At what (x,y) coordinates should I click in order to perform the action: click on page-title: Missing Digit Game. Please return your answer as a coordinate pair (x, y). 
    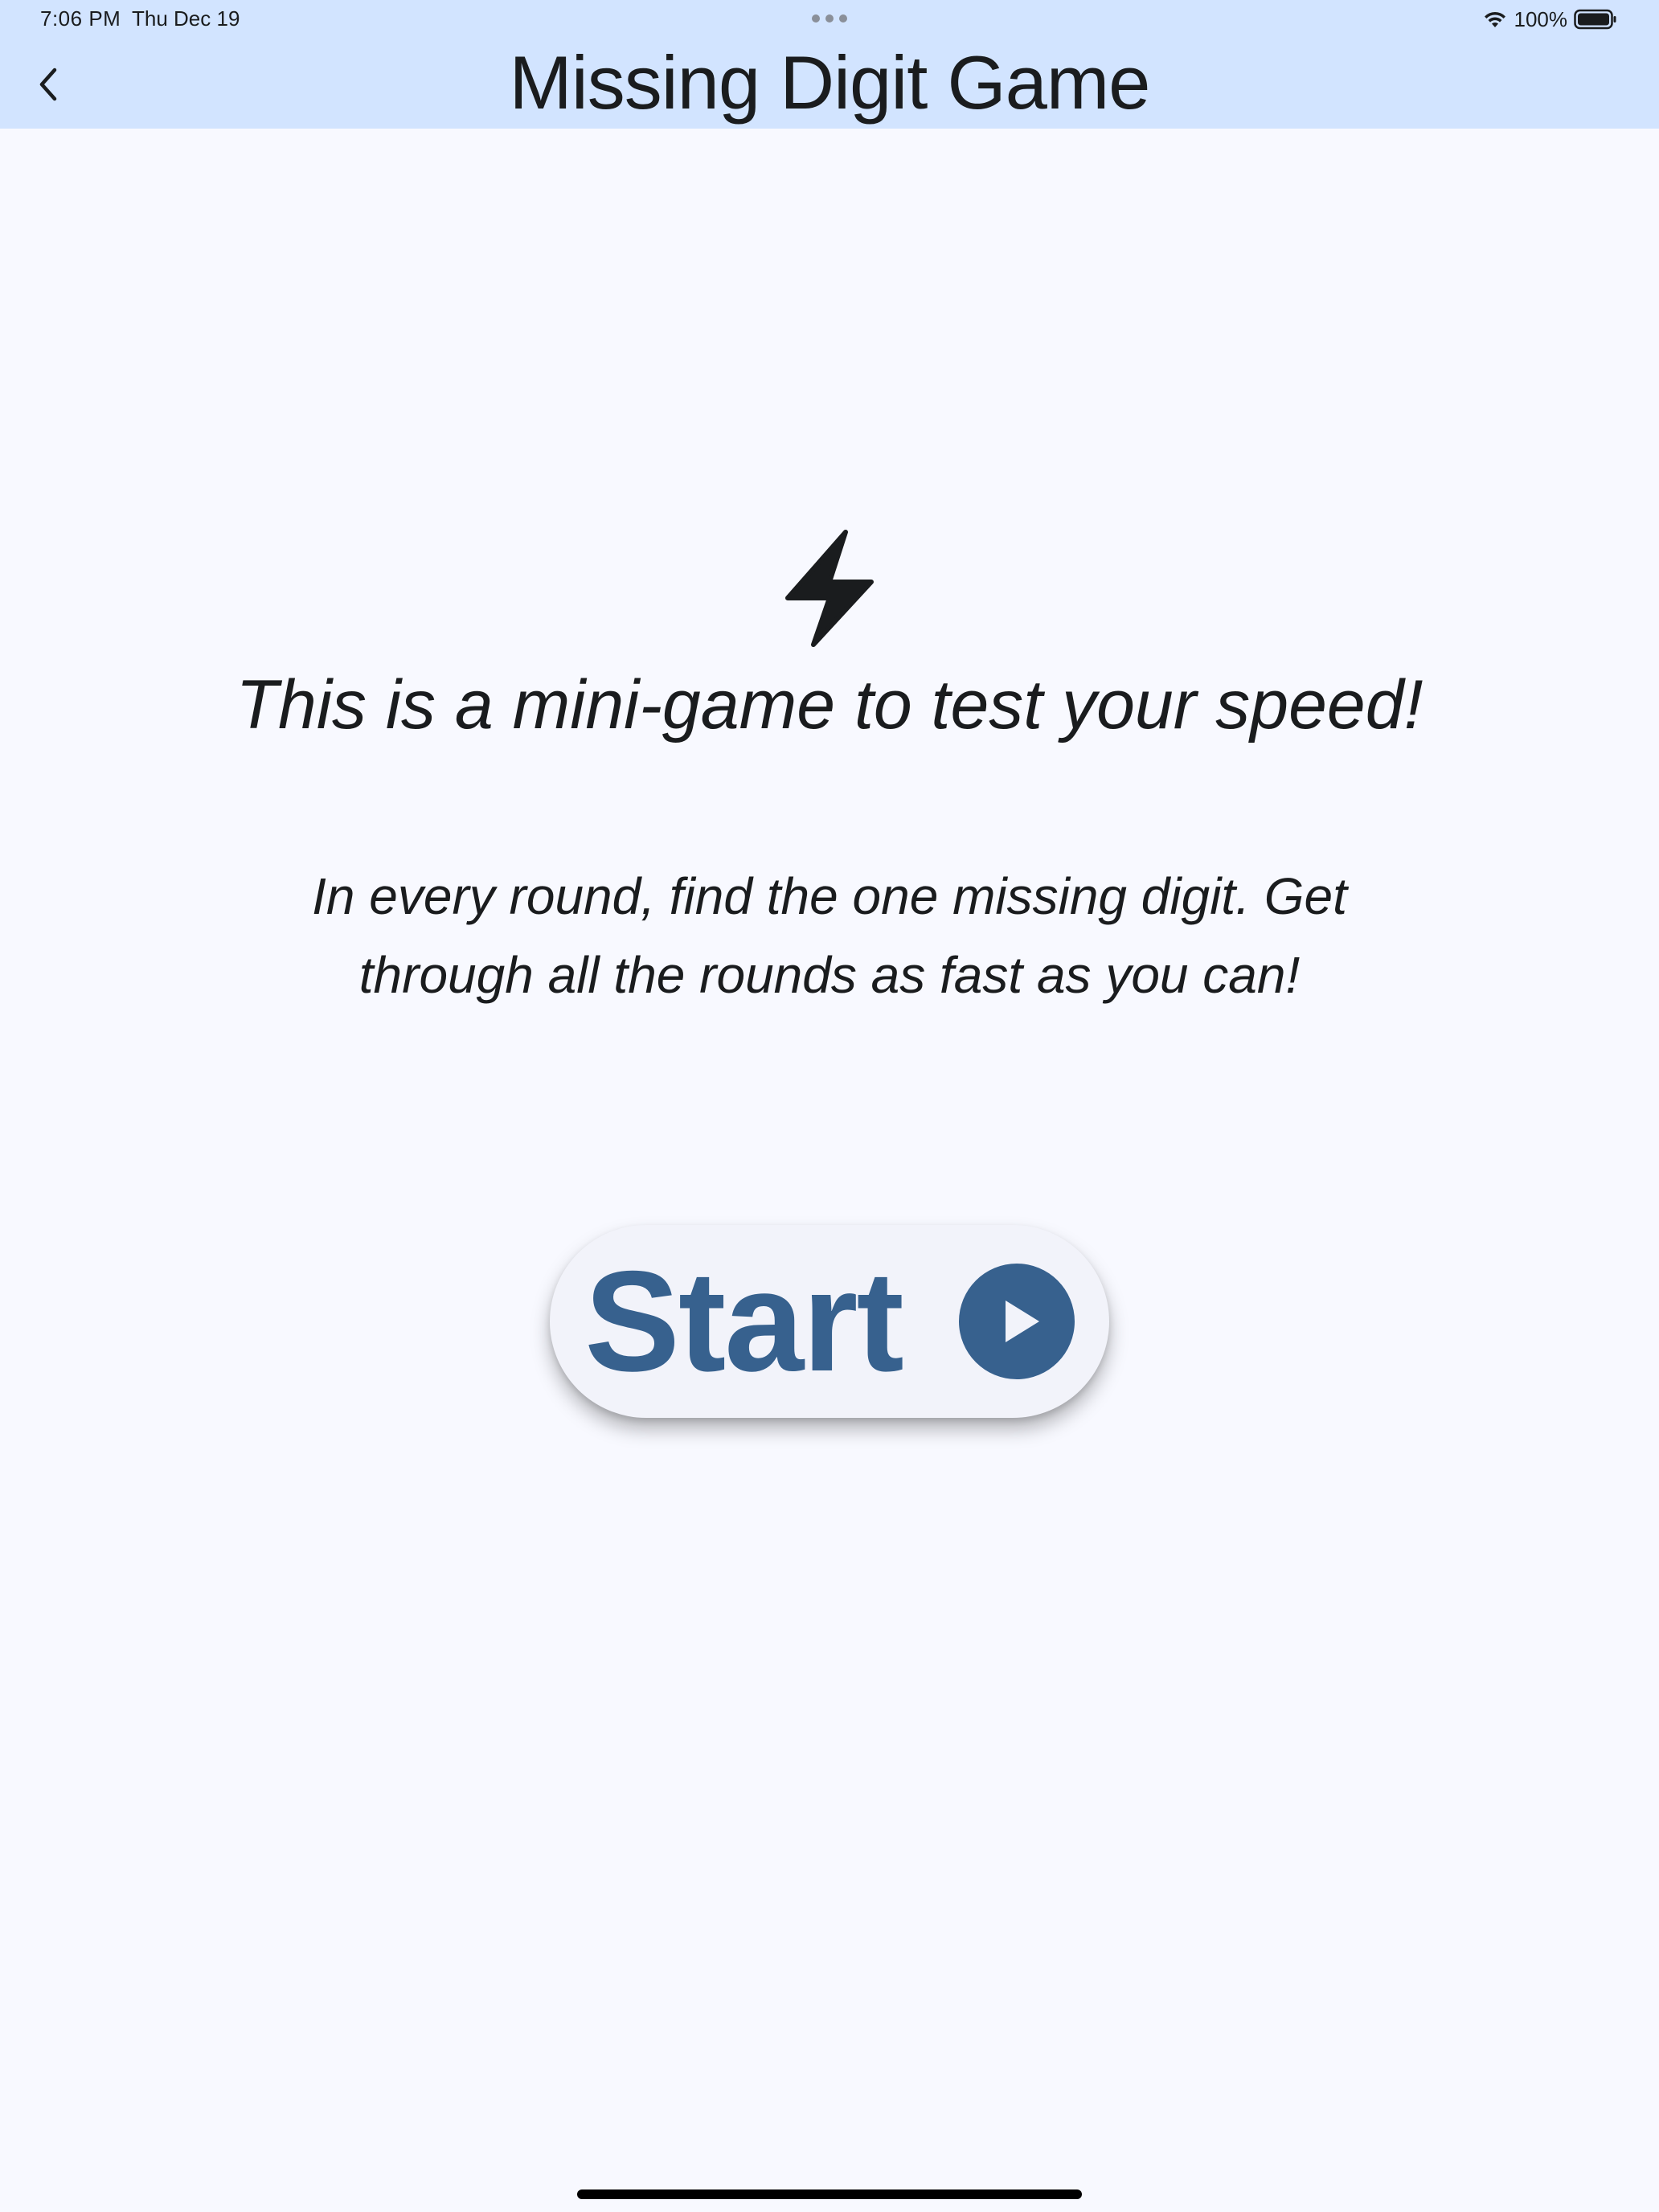
    Looking at the image, I should click on (830, 82).